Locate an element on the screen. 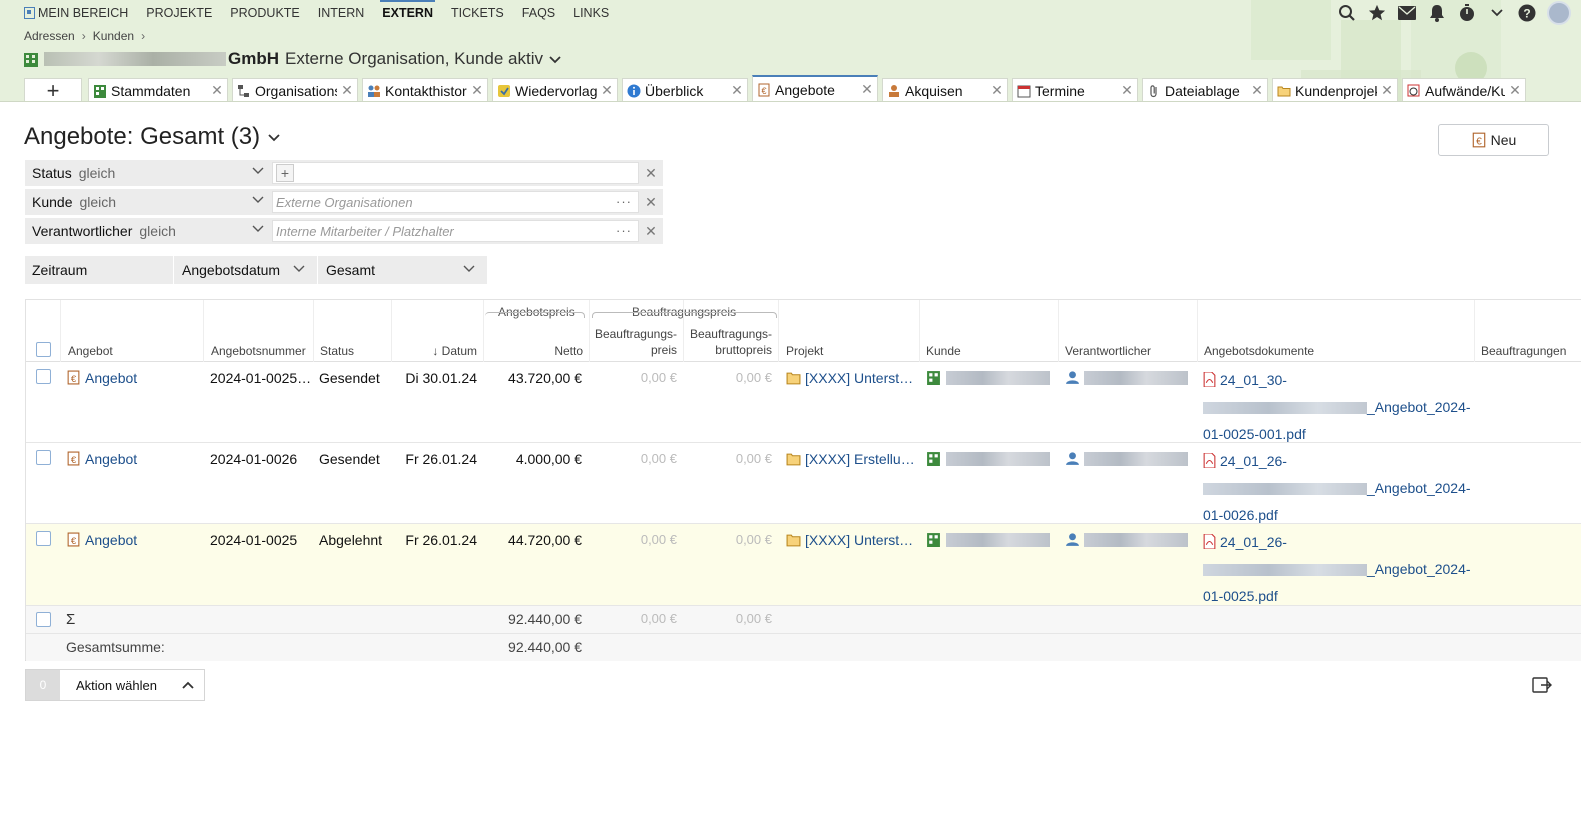  column-status: Status is located at coordinates (352, 331).